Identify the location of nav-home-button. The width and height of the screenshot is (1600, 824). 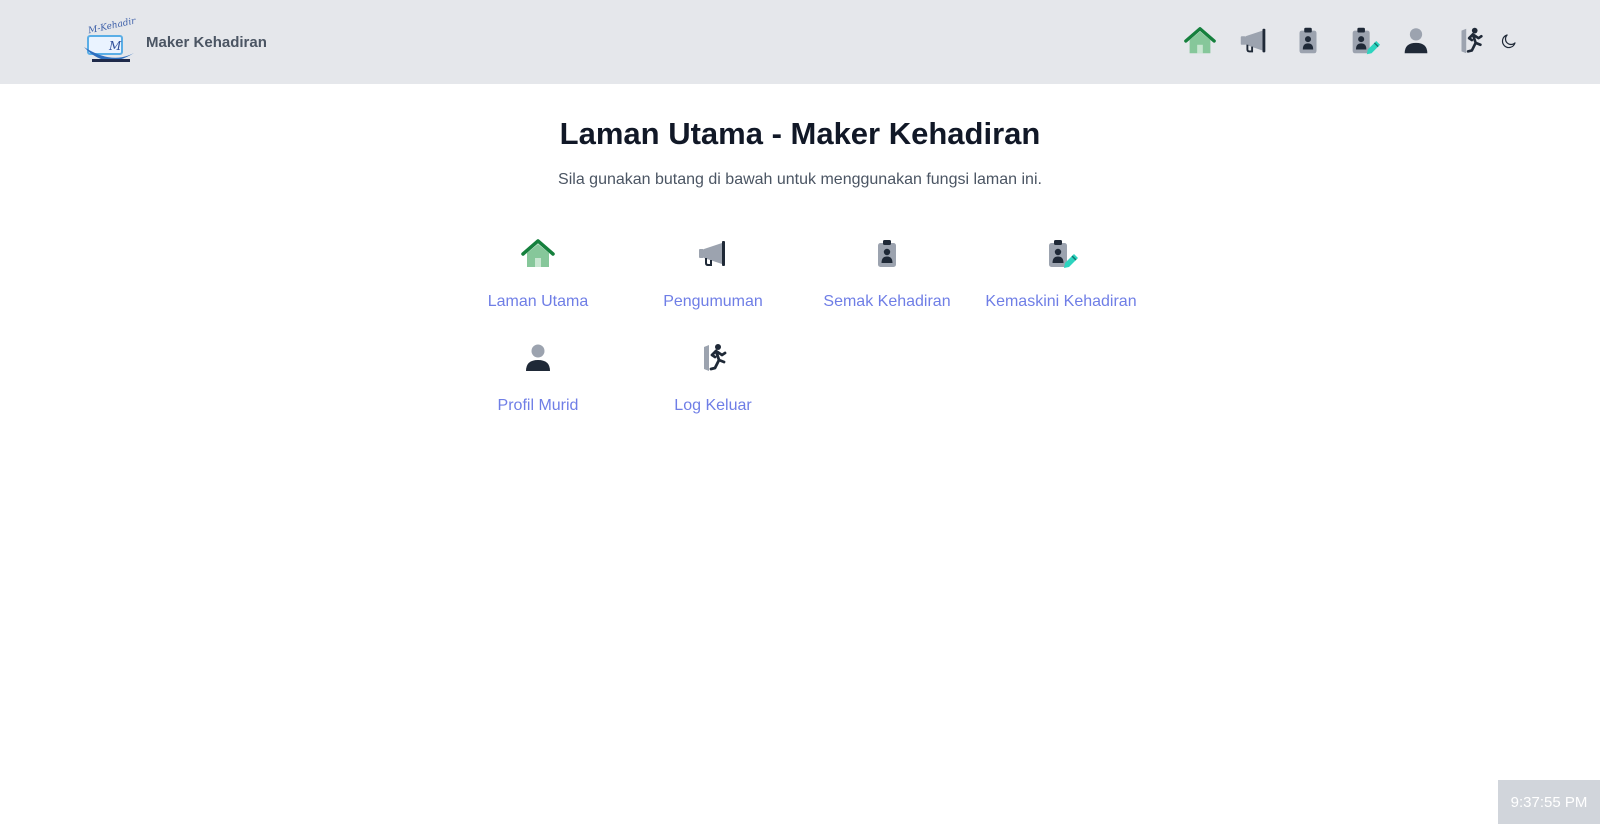
(1200, 41).